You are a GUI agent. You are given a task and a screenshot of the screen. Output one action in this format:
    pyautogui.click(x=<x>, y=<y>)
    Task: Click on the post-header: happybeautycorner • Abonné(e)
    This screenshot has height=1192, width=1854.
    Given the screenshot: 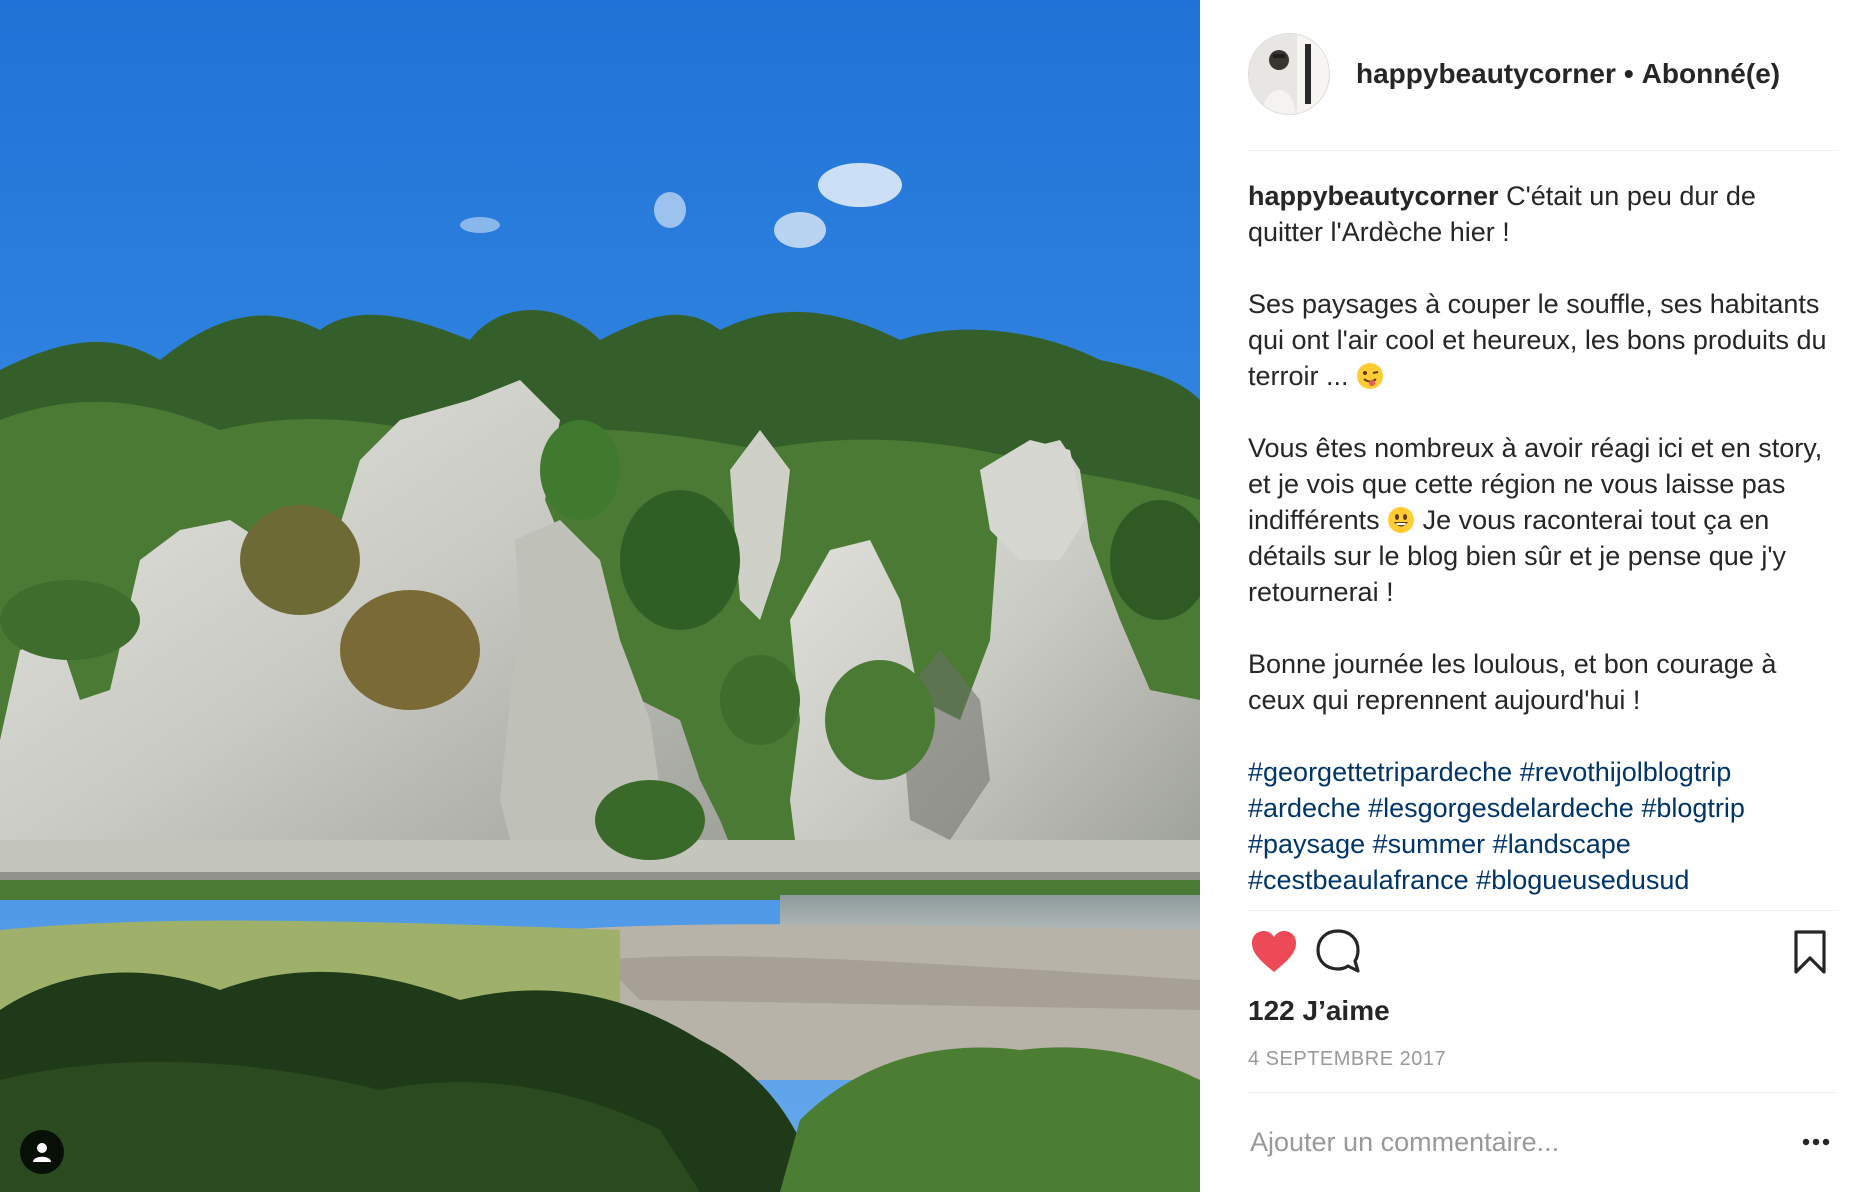 What is the action you would take?
    pyautogui.click(x=1542, y=74)
    